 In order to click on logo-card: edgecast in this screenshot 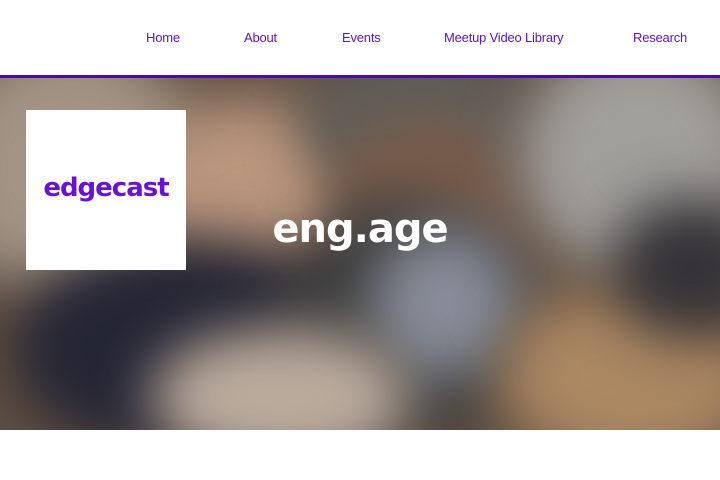, I will do `click(106, 190)`.